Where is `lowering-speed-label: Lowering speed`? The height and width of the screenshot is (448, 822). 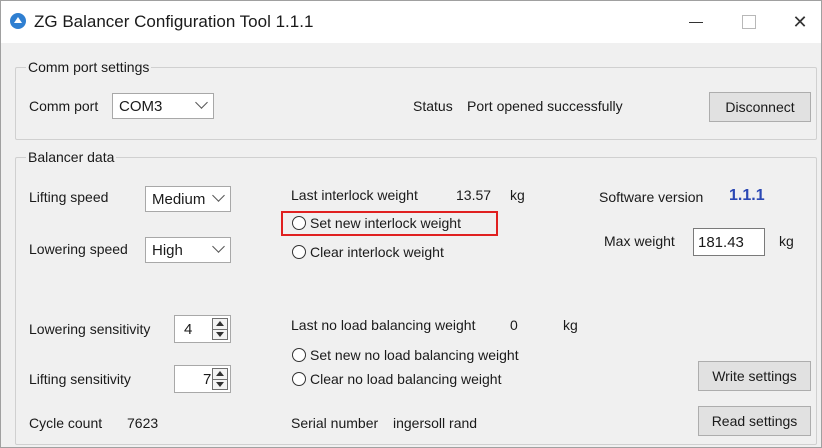 lowering-speed-label: Lowering speed is located at coordinates (78, 249).